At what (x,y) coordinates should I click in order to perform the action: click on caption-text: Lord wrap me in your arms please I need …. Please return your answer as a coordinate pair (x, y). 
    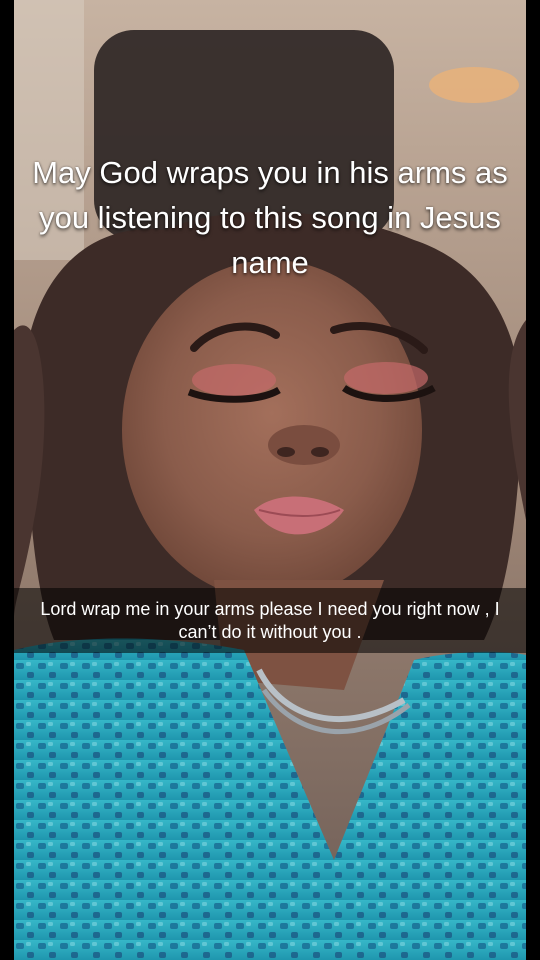
    Looking at the image, I should click on (270, 620).